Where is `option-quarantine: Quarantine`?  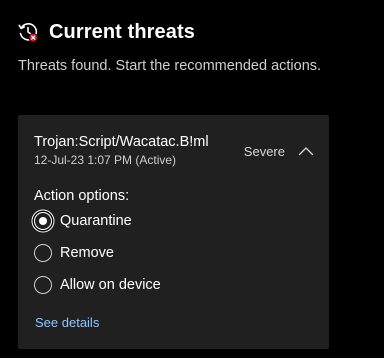
option-quarantine: Quarantine is located at coordinates (83, 221).